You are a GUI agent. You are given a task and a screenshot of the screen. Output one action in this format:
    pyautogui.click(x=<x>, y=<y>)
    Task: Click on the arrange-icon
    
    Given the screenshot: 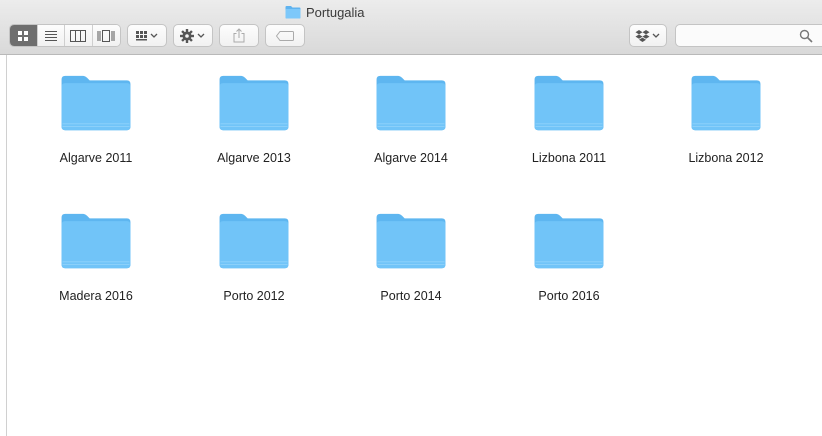 What is the action you would take?
    pyautogui.click(x=147, y=35)
    